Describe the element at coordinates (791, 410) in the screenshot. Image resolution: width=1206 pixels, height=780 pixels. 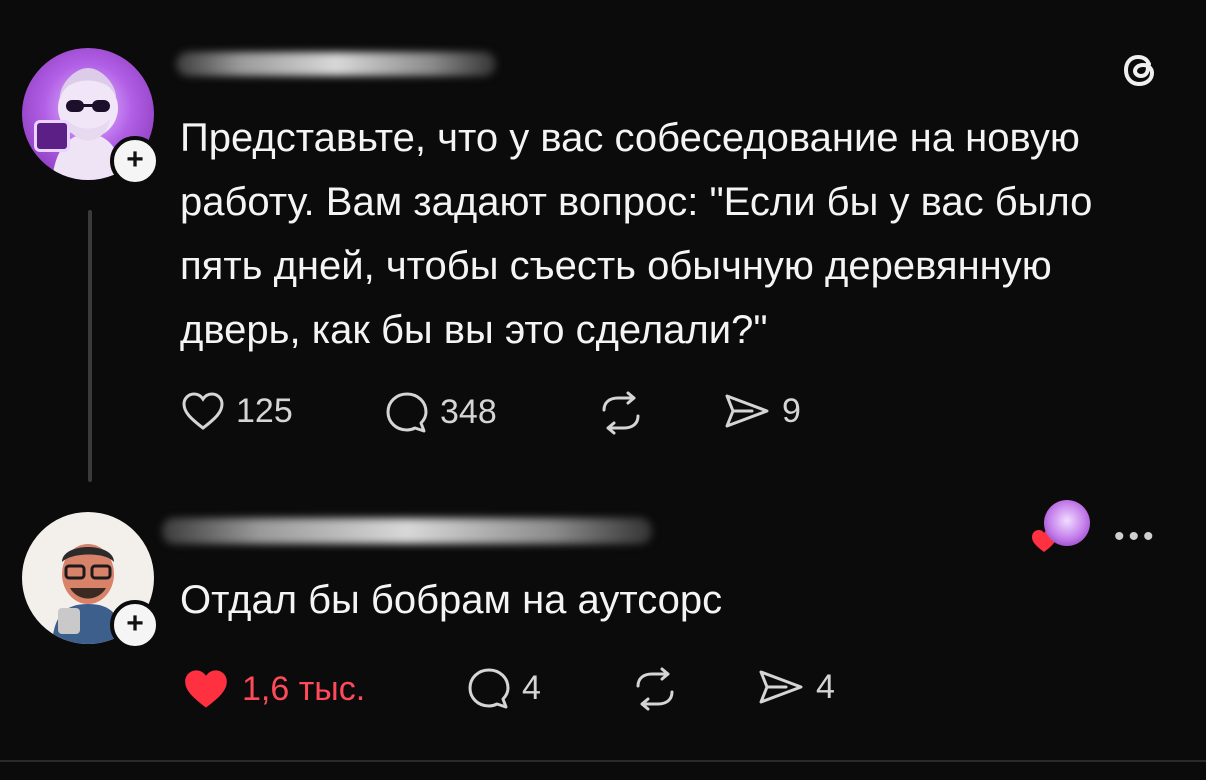
I see `share-count: 9` at that location.